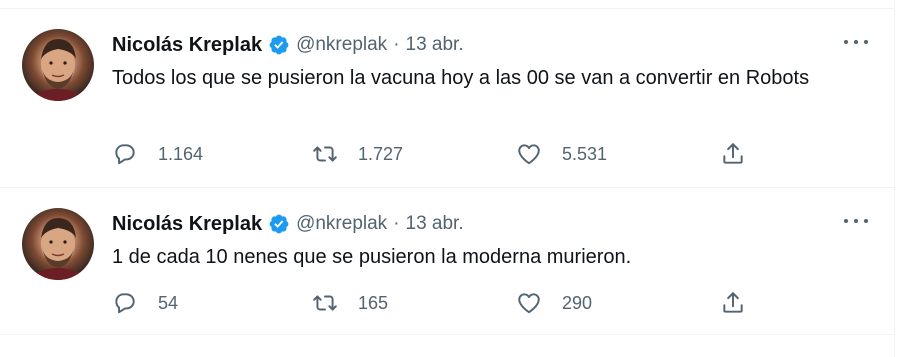 The width and height of the screenshot is (917, 357). What do you see at coordinates (442, 154) in the screenshot?
I see `tweet-actions: 1.164 1.727 5.531` at bounding box center [442, 154].